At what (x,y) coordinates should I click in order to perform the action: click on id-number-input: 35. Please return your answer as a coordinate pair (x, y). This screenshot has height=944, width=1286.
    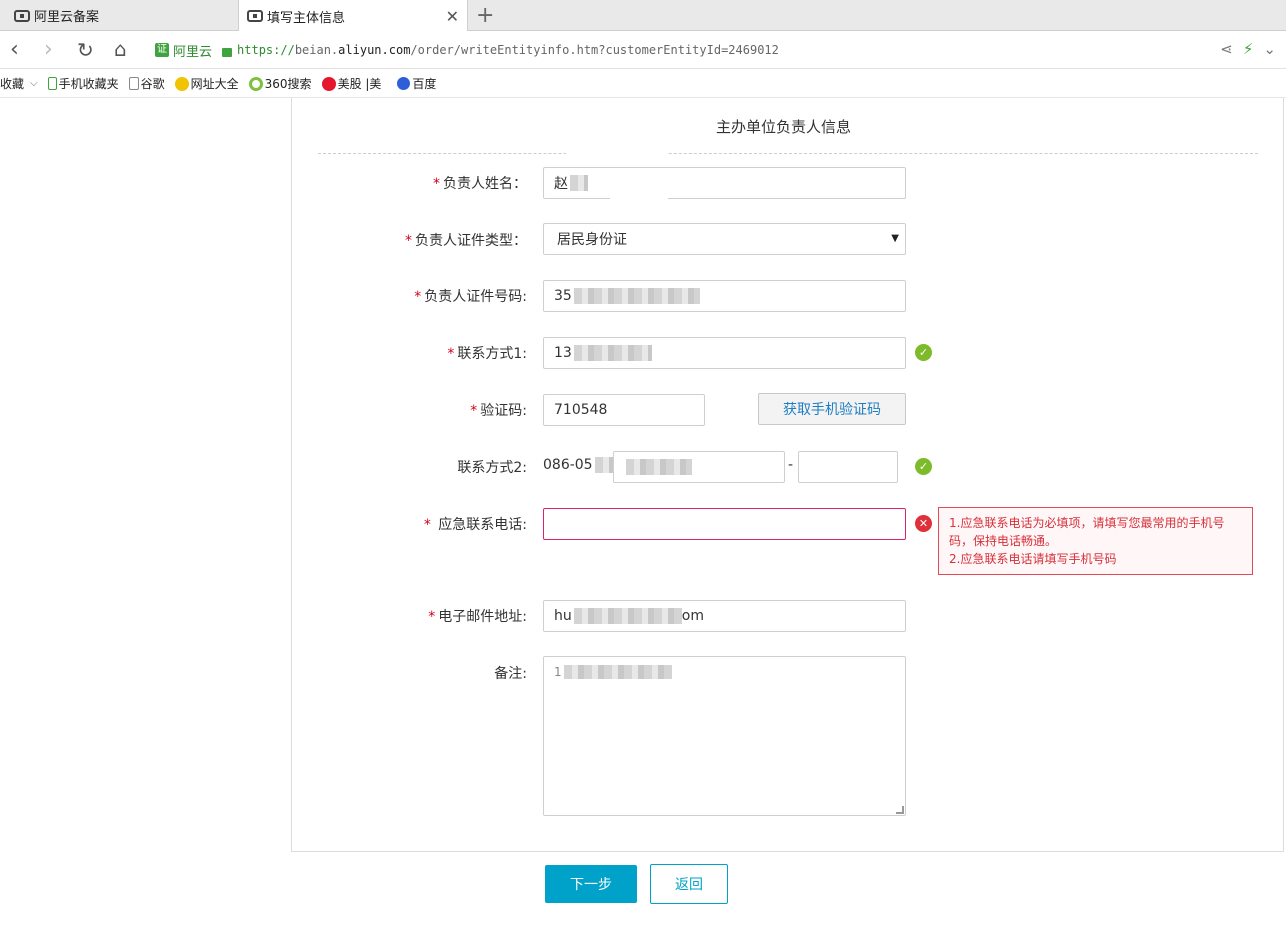
    Looking at the image, I should click on (724, 296).